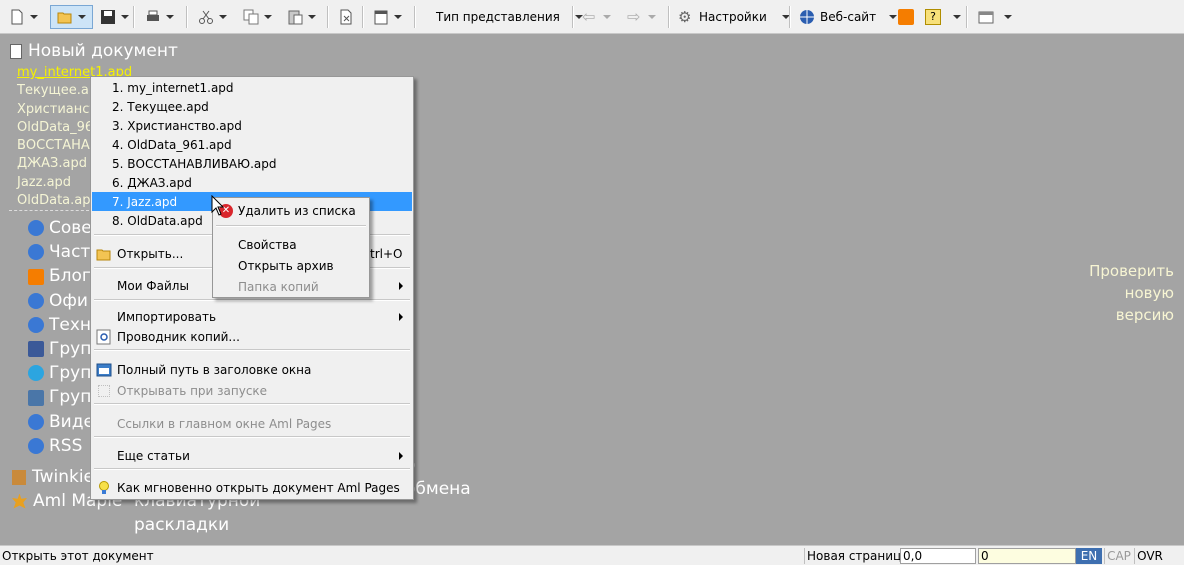 The image size is (1184, 565). I want to click on lightbulb-icon, so click(104, 488).